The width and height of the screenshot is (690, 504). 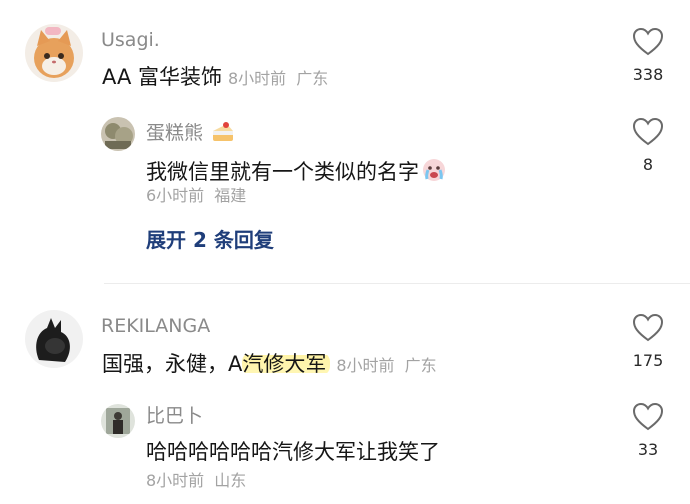 What do you see at coordinates (175, 195) in the screenshot?
I see `reply-time: 6小时前` at bounding box center [175, 195].